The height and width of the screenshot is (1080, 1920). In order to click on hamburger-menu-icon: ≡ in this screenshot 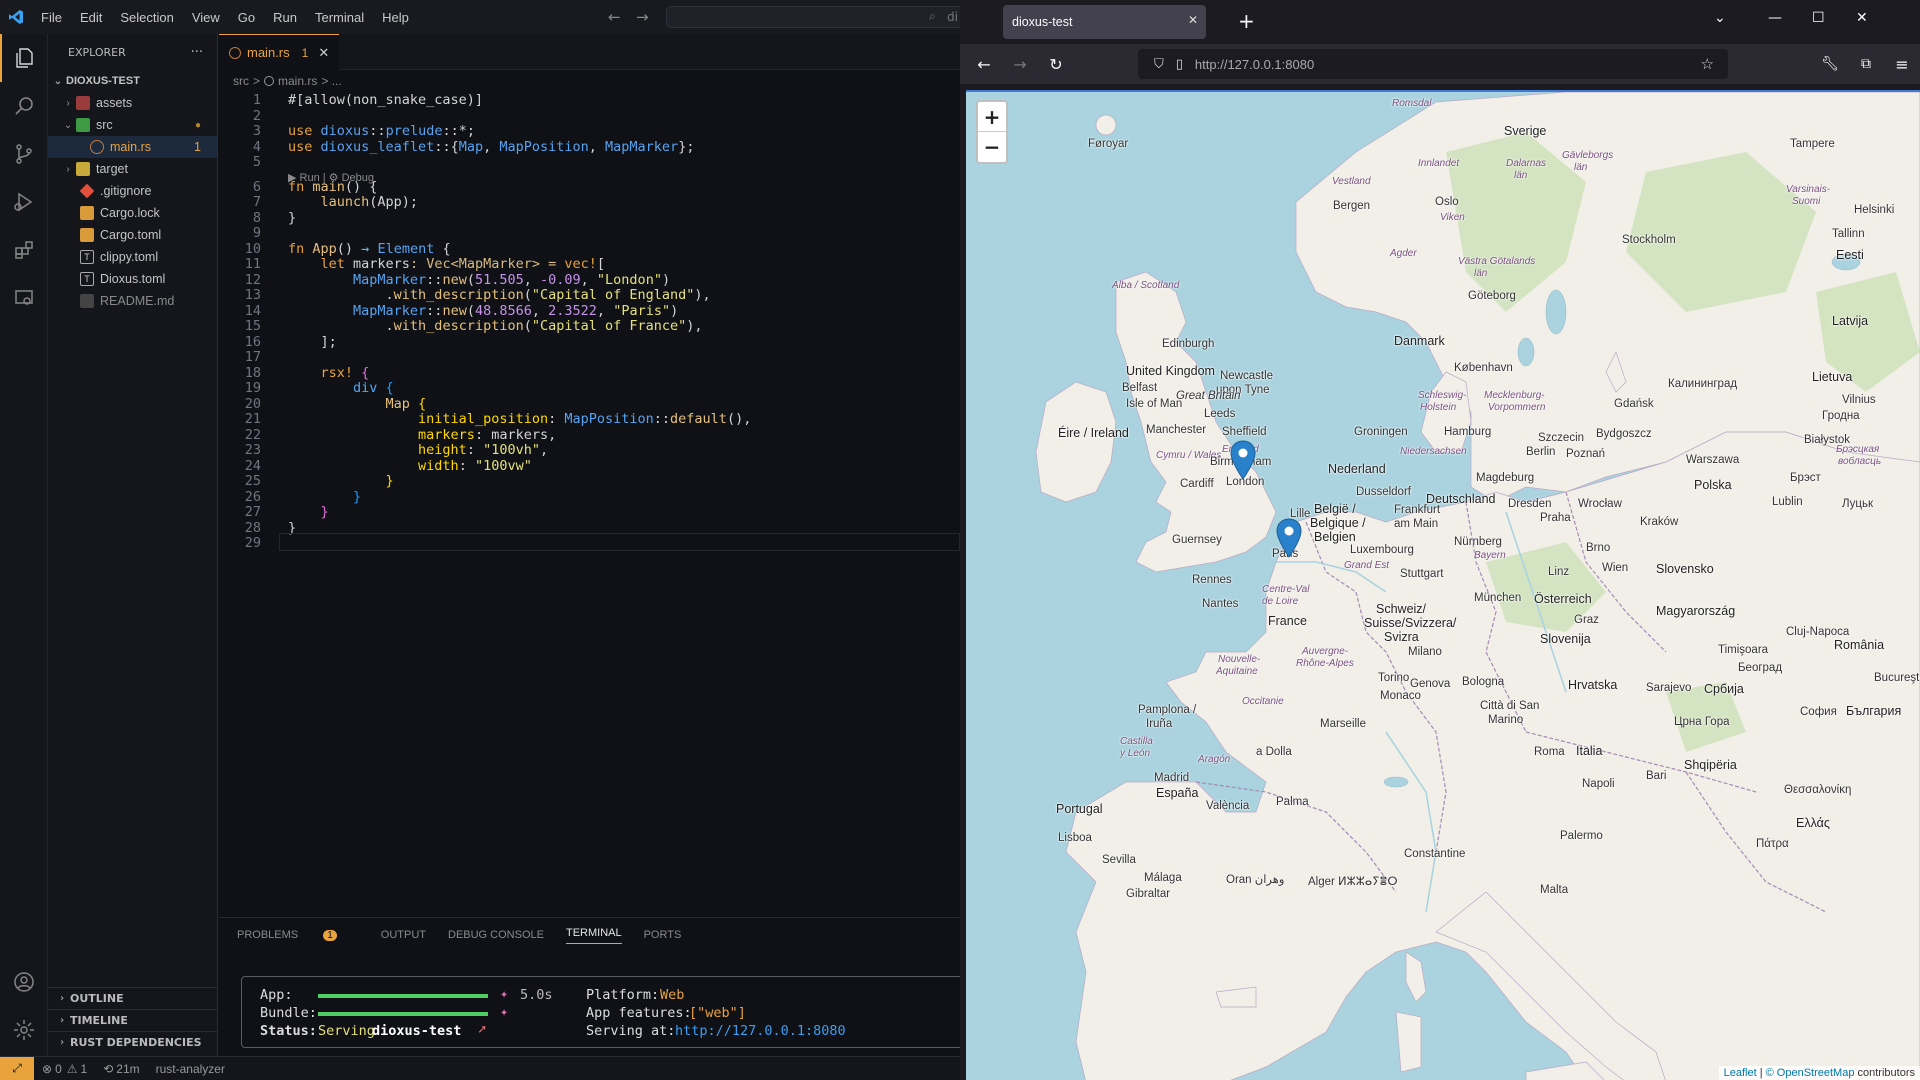, I will do `click(1902, 64)`.